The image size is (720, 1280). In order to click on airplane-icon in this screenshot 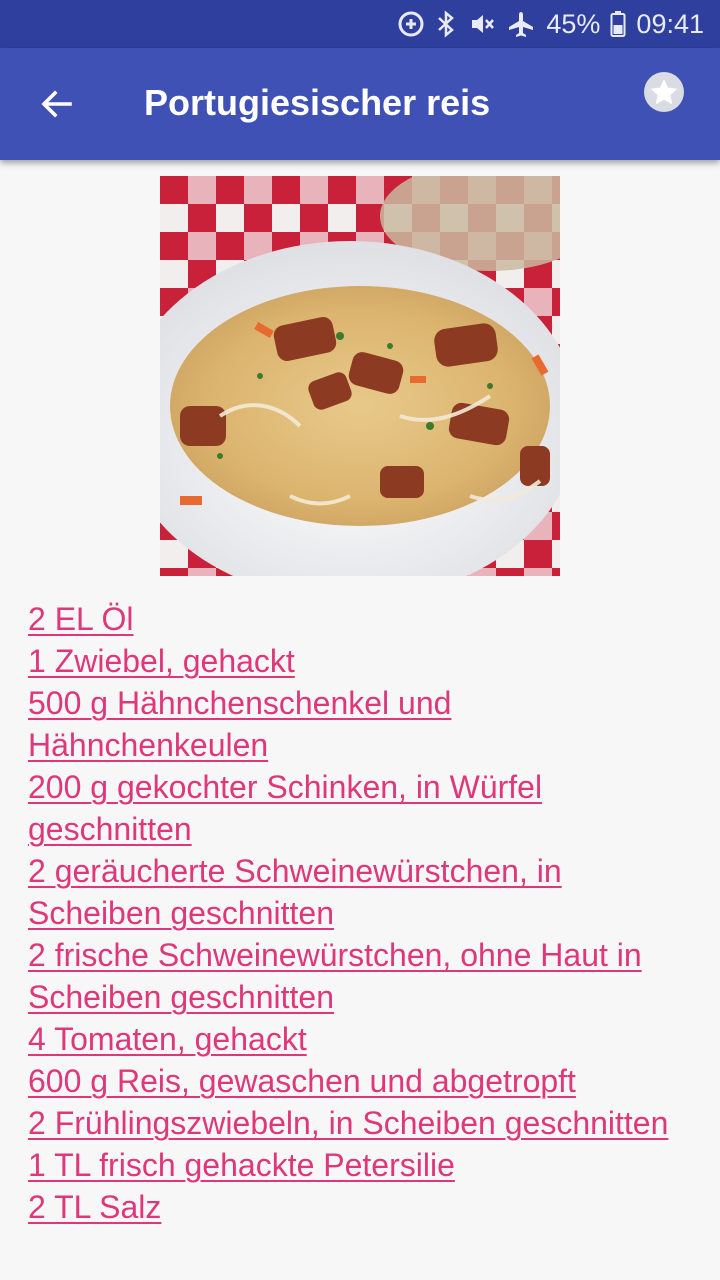, I will do `click(521, 24)`.